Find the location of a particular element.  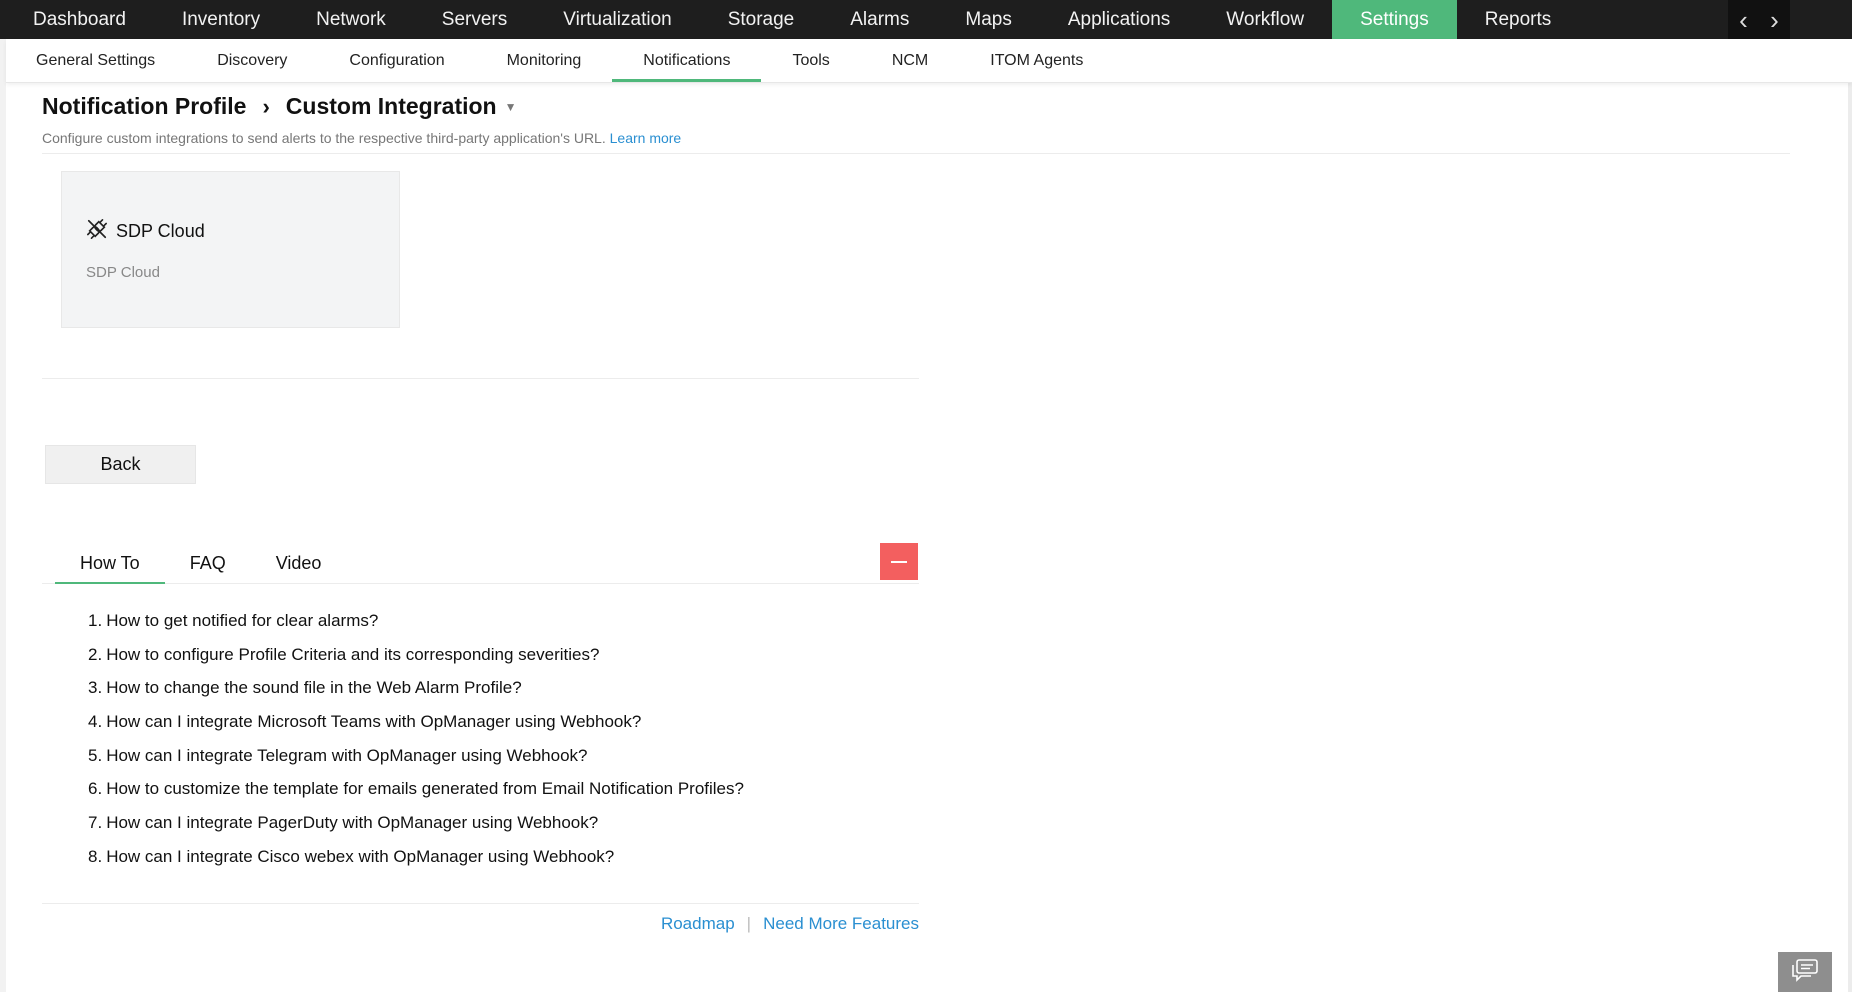

chevron-left-icon: ‹ is located at coordinates (1743, 20).